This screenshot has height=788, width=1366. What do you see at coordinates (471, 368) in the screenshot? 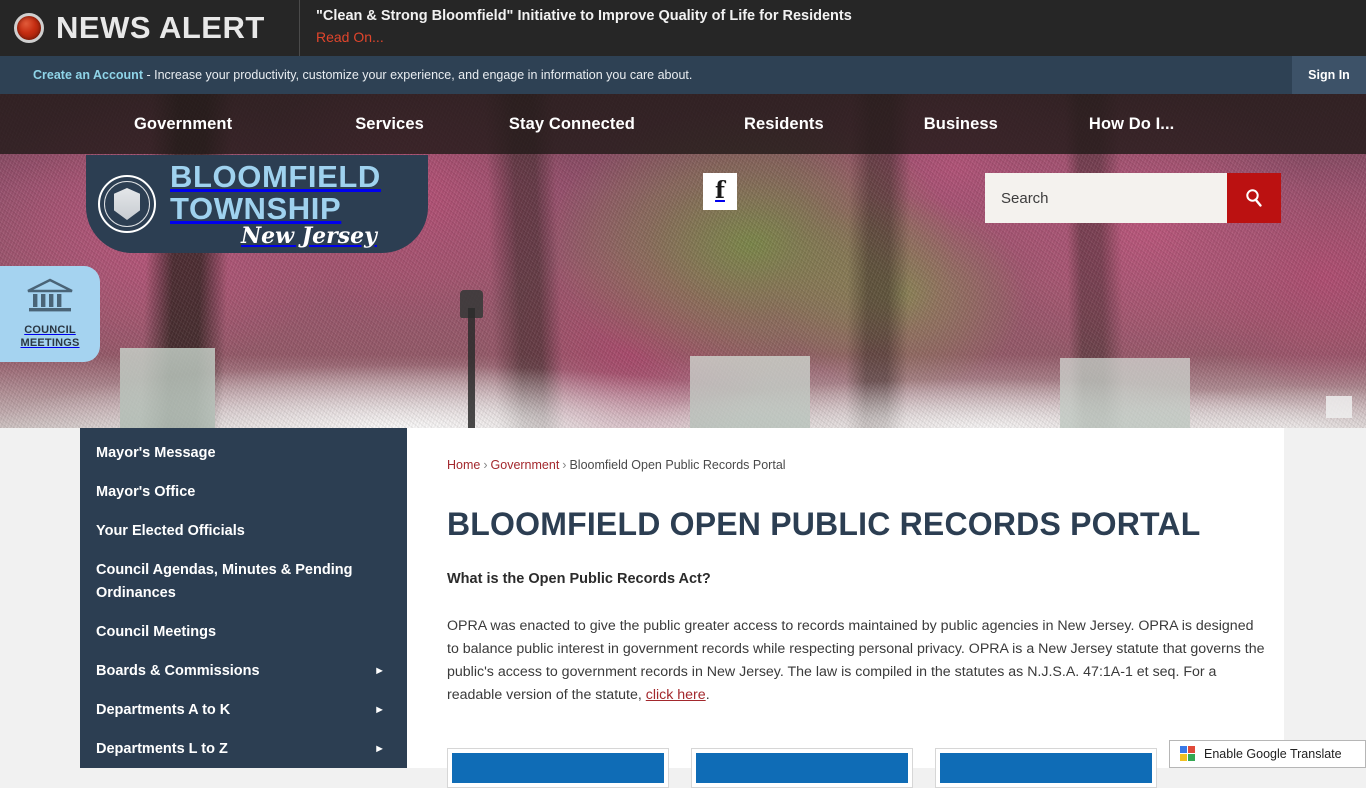
I see `hero-lamp-post` at bounding box center [471, 368].